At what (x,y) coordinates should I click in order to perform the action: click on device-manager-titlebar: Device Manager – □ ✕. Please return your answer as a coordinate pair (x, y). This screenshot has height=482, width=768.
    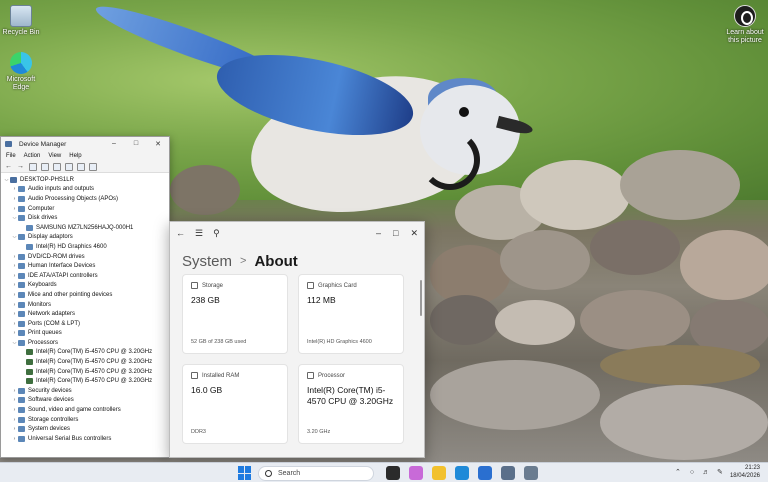
    Looking at the image, I should click on (85, 144).